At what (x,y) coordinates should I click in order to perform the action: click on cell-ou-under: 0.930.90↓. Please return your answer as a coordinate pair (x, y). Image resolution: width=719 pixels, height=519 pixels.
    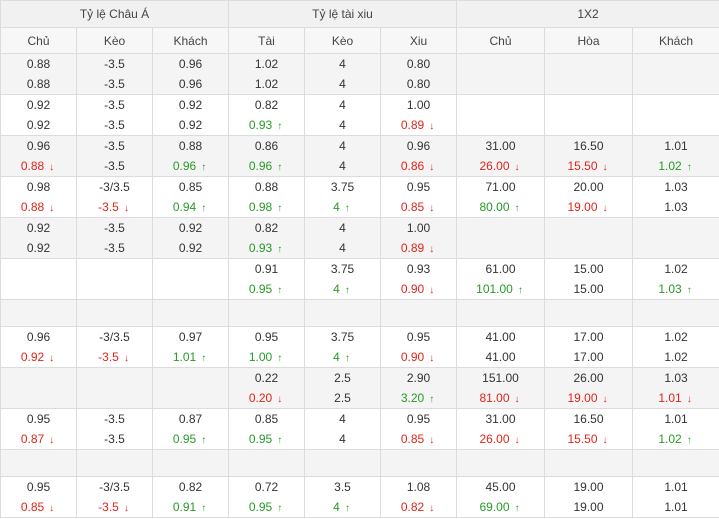
    Looking at the image, I should click on (419, 279).